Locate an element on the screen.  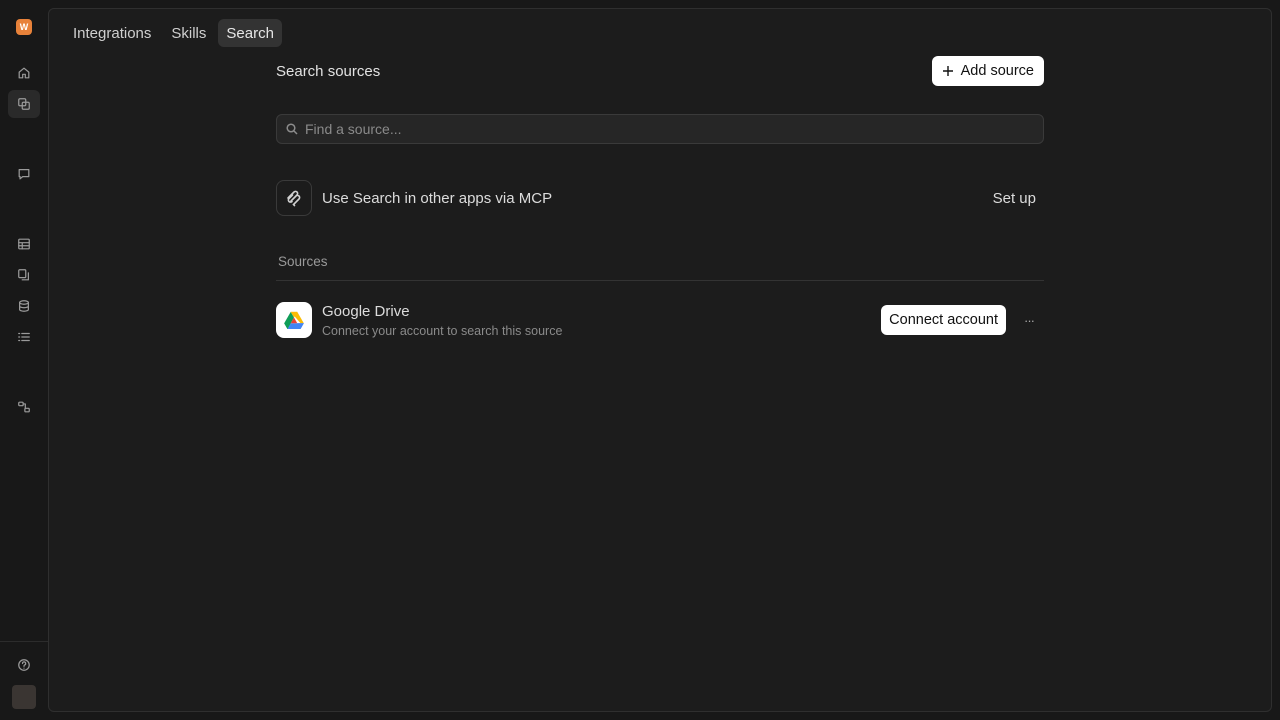
sources-divider is located at coordinates (660, 280).